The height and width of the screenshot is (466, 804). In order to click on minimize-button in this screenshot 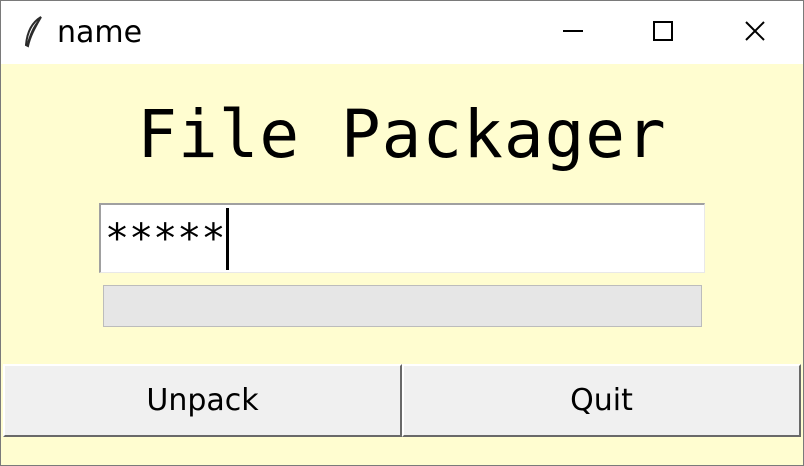, I will do `click(573, 32)`.